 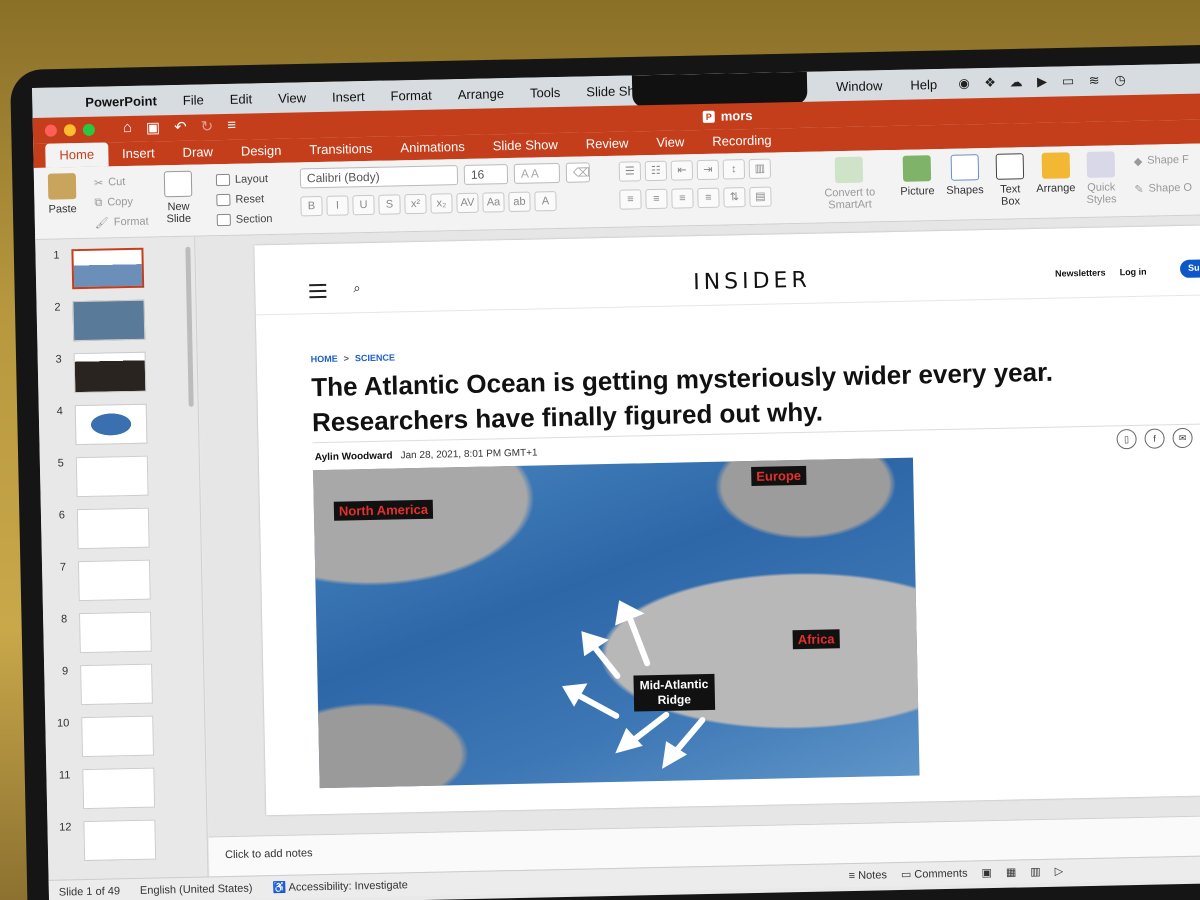 What do you see at coordinates (122, 222) in the screenshot?
I see `format-painter-button: 🖌 Format` at bounding box center [122, 222].